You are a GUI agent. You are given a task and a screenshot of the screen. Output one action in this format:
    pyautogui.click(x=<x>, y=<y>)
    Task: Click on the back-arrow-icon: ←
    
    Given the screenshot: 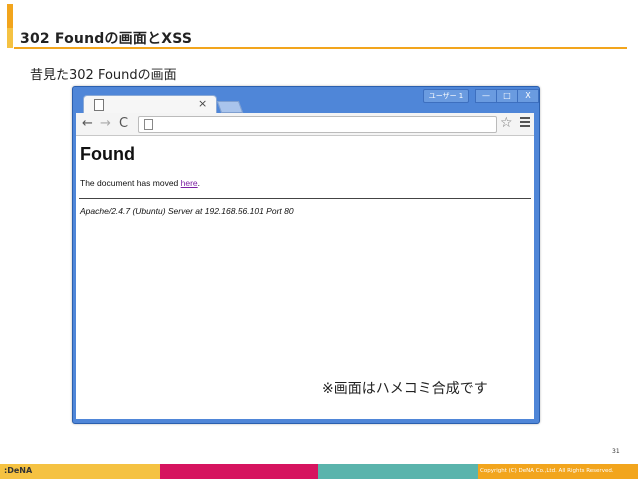 What is the action you would take?
    pyautogui.click(x=87, y=124)
    